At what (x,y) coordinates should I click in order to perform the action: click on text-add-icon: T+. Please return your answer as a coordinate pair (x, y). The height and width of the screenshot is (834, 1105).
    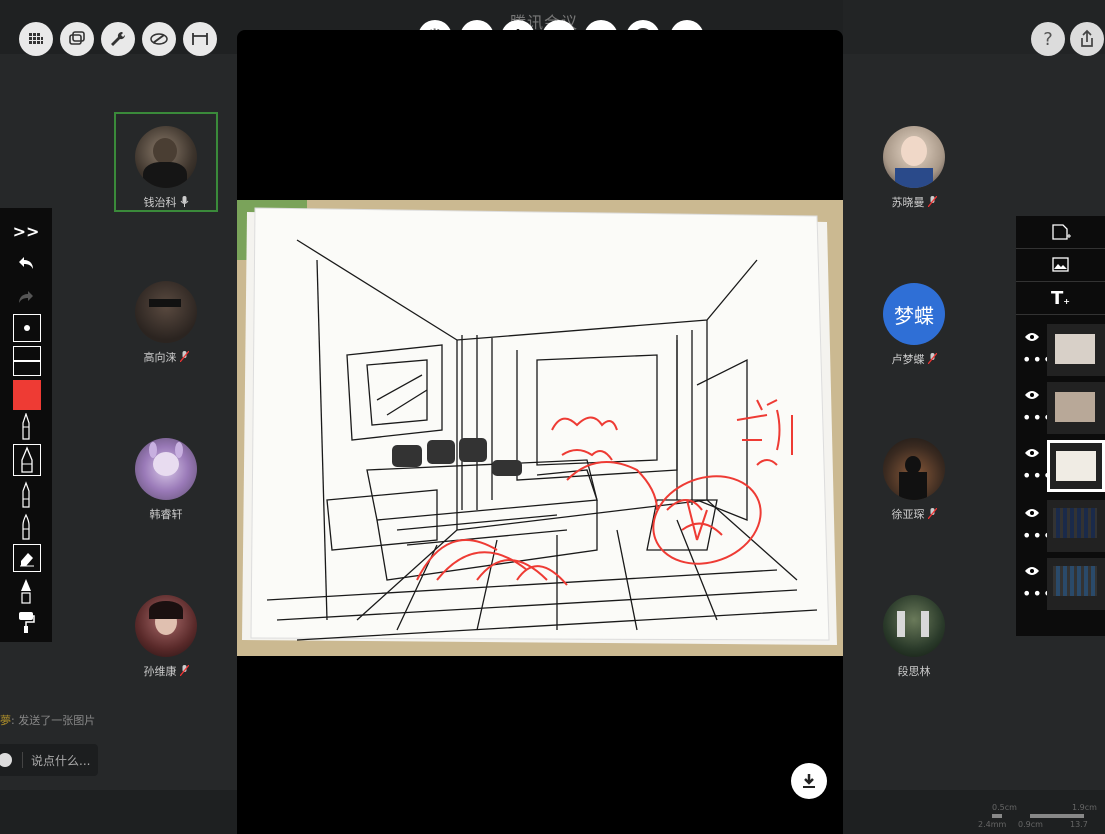
    Looking at the image, I should click on (1060, 298).